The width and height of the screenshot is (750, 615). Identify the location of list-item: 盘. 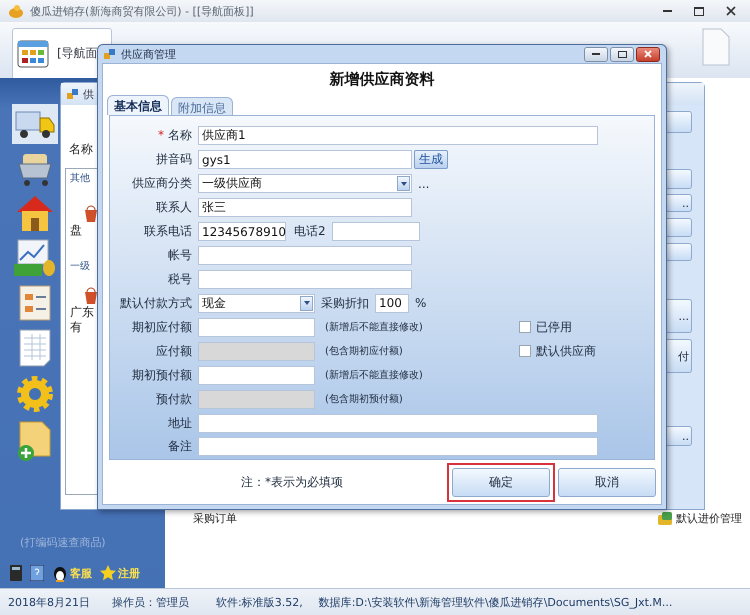
(85, 231).